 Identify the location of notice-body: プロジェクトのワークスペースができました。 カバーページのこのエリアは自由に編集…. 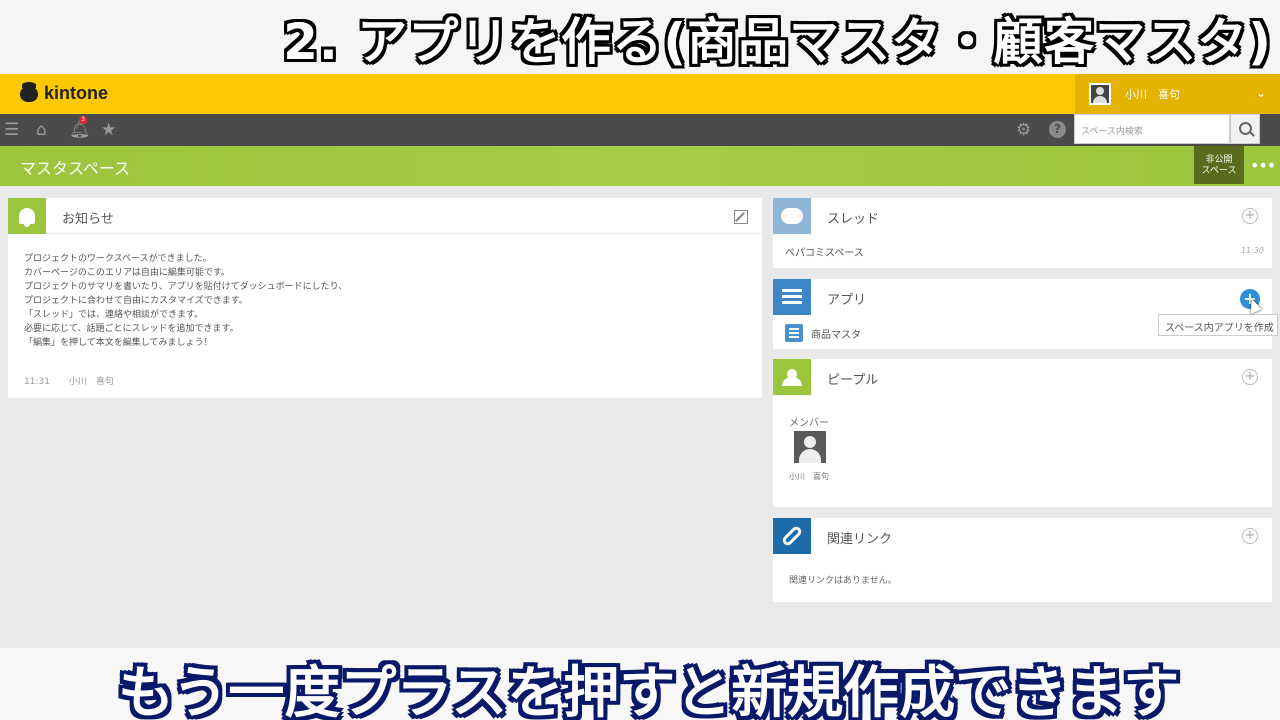
(185, 301).